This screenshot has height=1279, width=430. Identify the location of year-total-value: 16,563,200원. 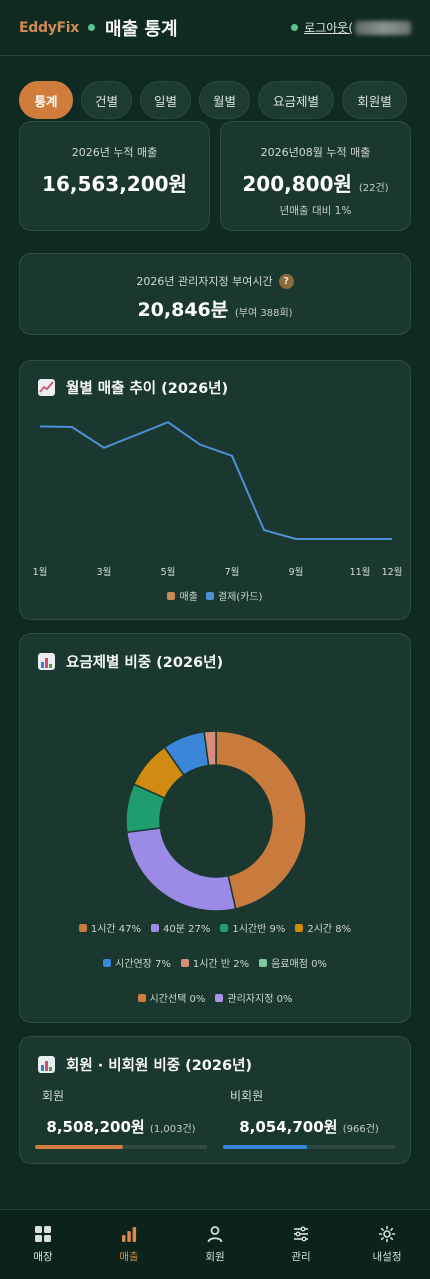
(114, 184).